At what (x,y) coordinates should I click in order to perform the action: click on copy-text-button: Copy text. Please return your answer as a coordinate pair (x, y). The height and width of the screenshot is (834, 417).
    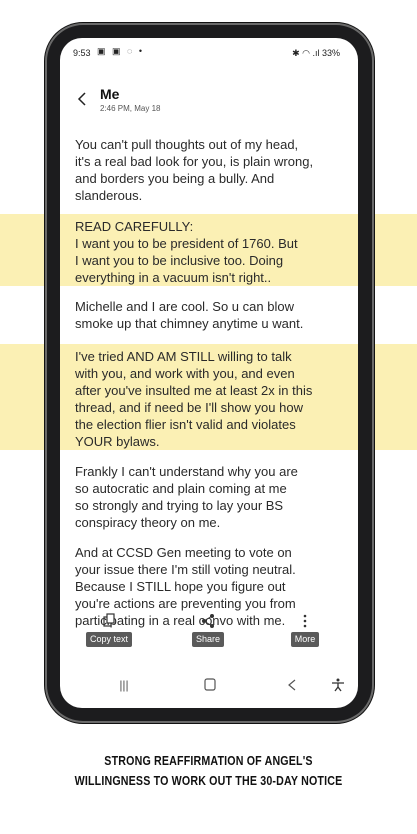
    Looking at the image, I should click on (109, 630).